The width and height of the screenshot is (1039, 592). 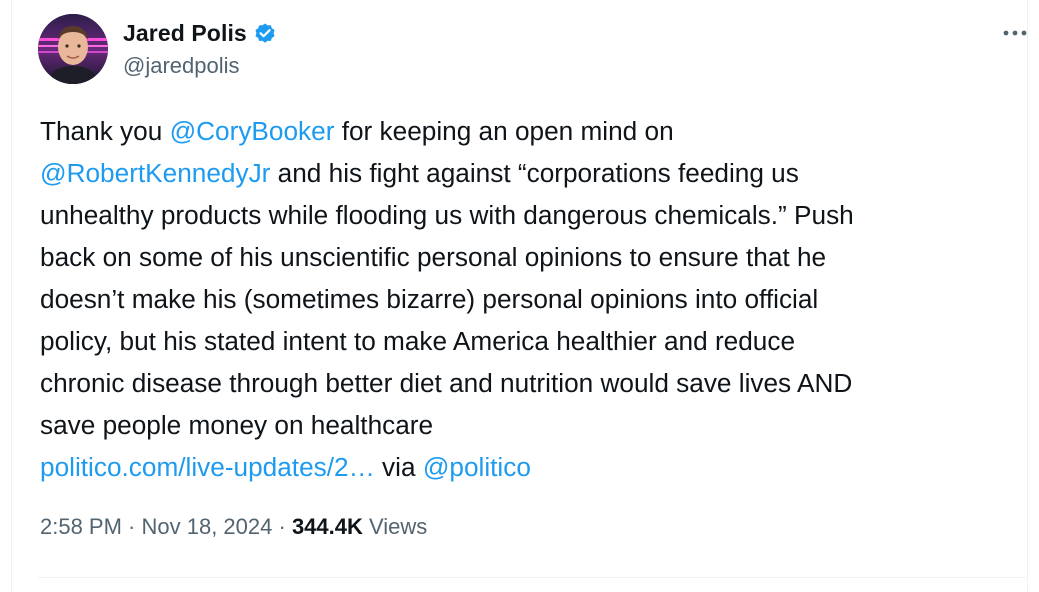 I want to click on avatar, so click(x=73, y=49).